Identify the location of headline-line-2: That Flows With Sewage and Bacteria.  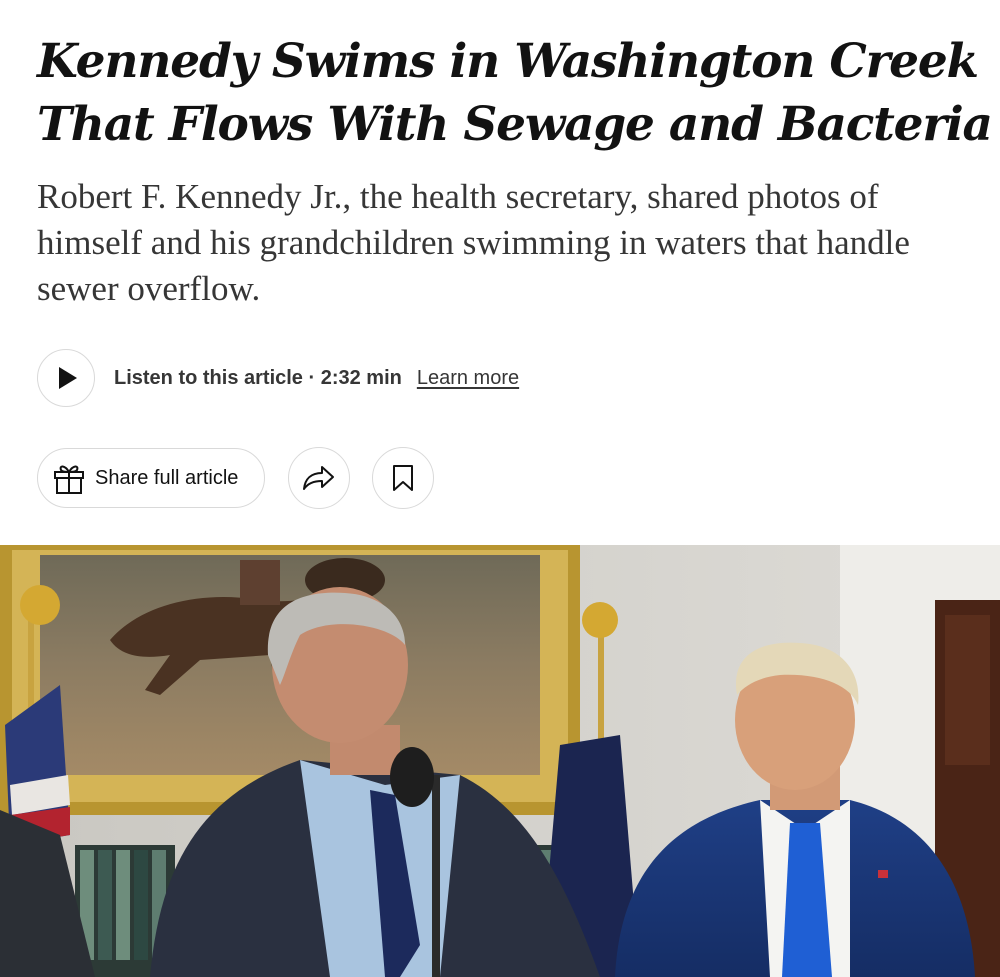
(515, 124).